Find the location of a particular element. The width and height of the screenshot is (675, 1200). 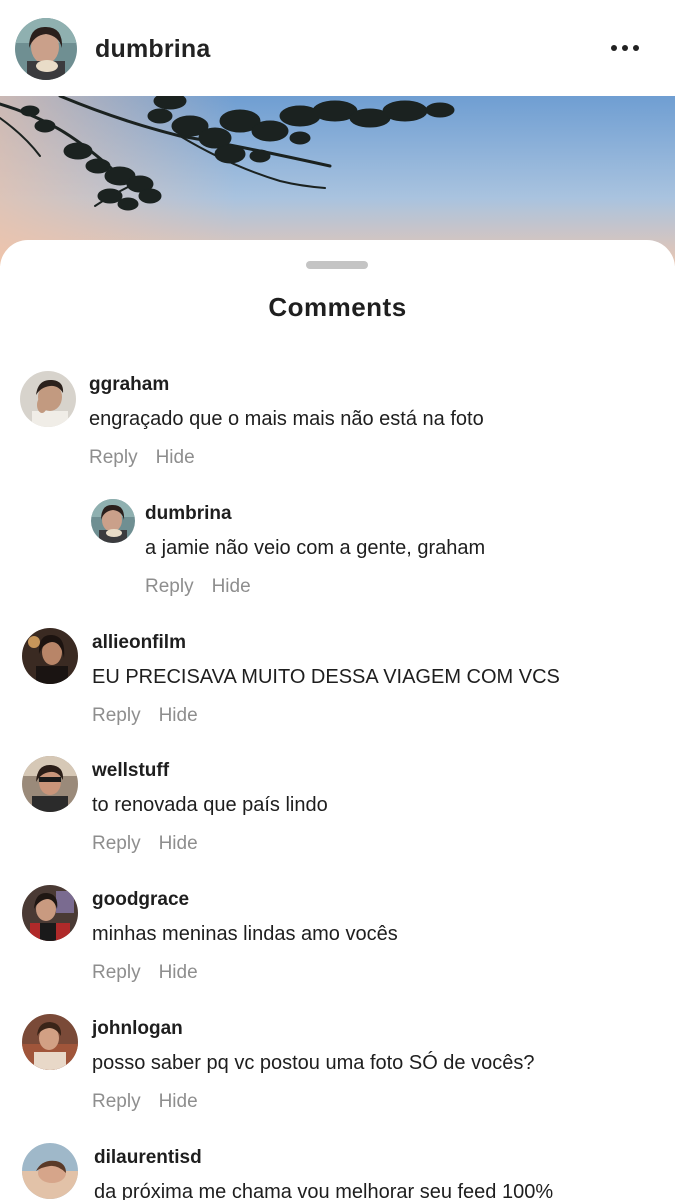

comment-text: a jamie não veio com a gente, graham is located at coordinates (315, 548).